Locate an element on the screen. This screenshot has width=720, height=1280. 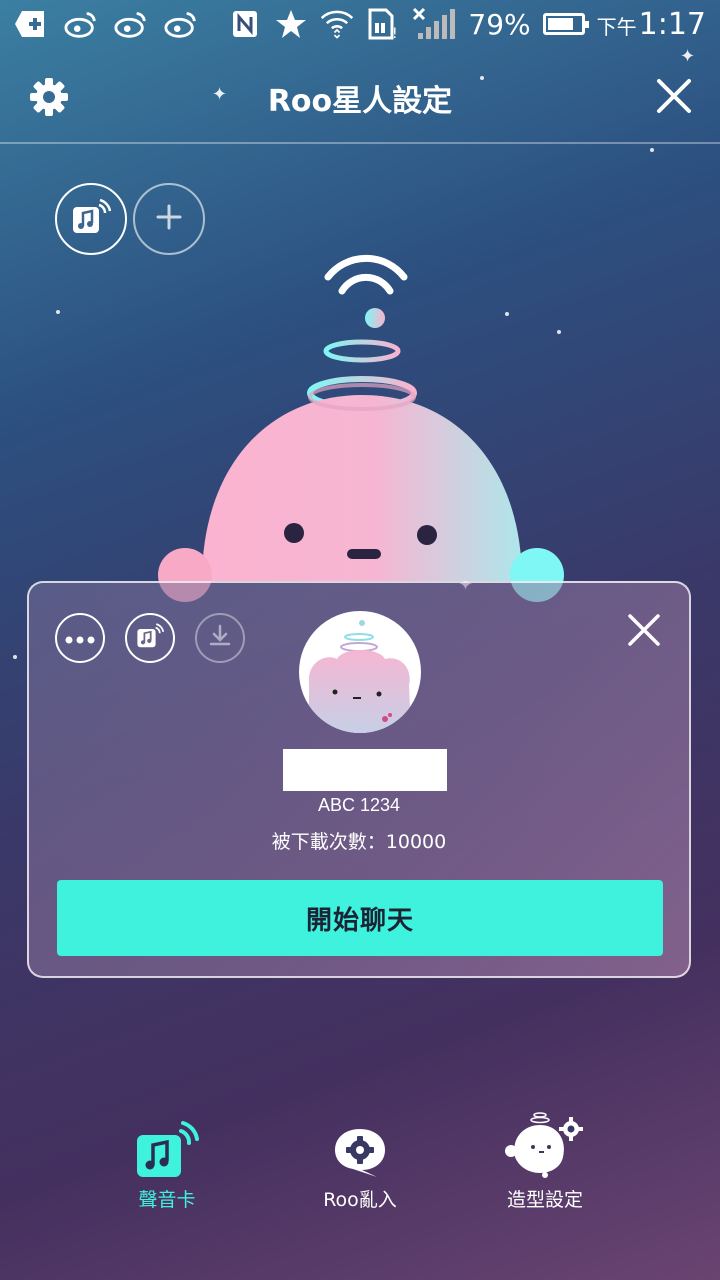
character-settings-icon is located at coordinates (545, 1142).